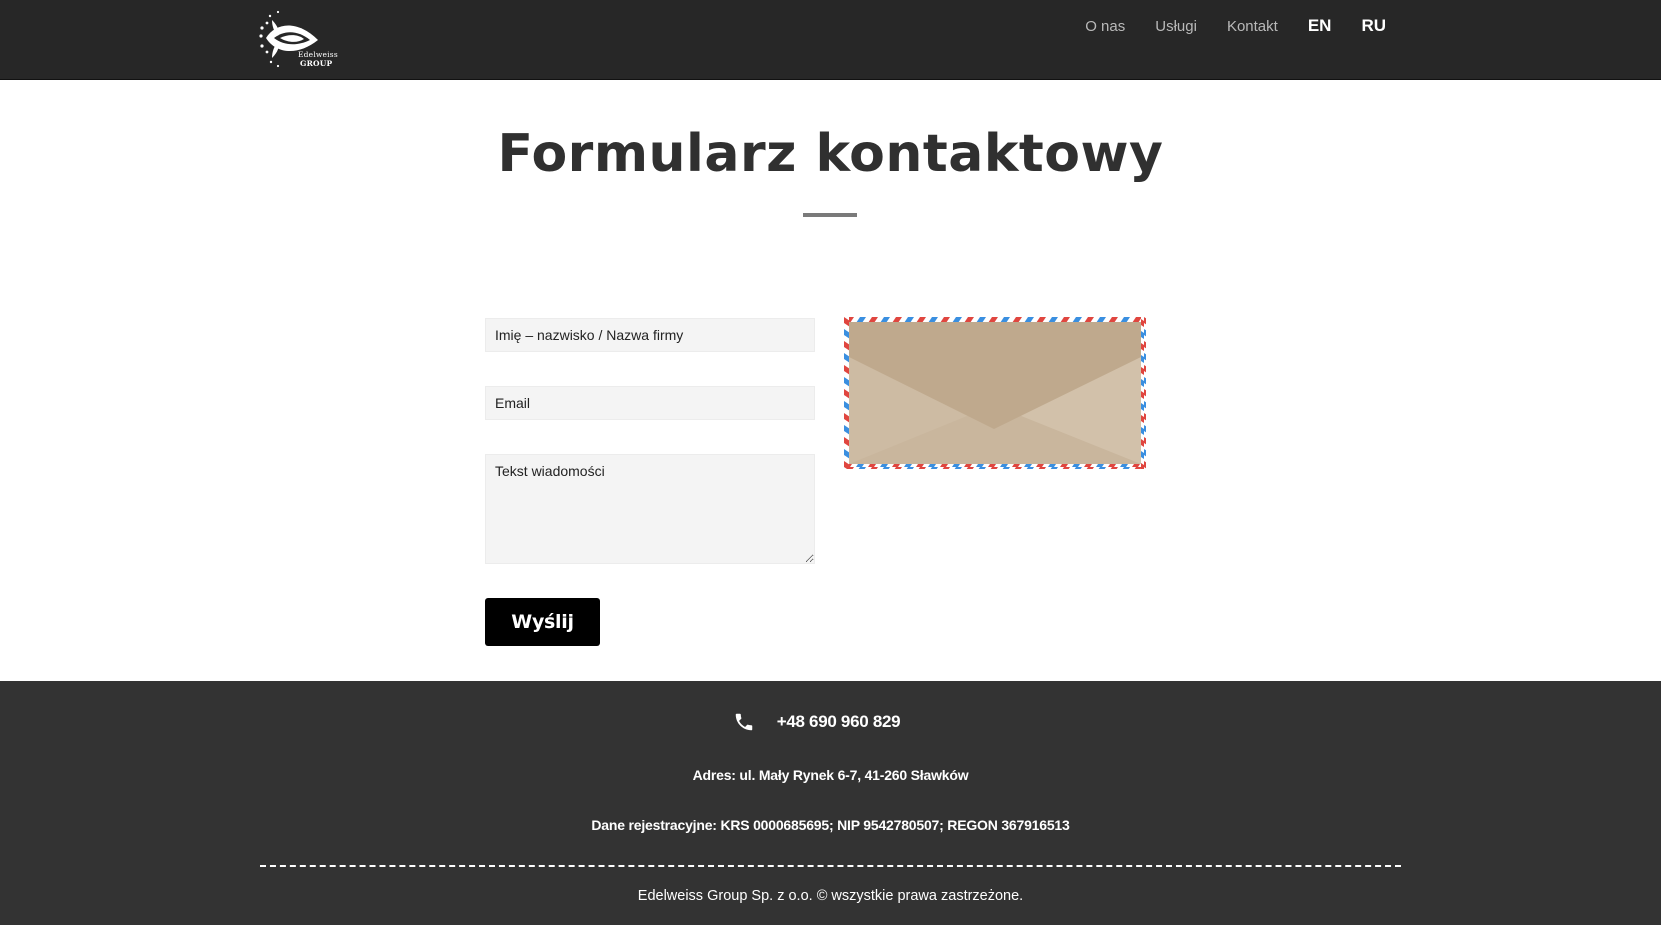 This screenshot has height=925, width=1661. Describe the element at coordinates (839, 722) in the screenshot. I see `phone-number: +48 690 960 829` at that location.